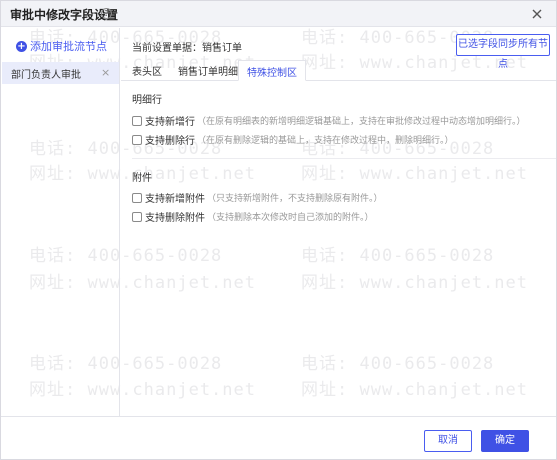 The height and width of the screenshot is (460, 557). I want to click on tab-special-control: 特殊控制区, so click(272, 70).